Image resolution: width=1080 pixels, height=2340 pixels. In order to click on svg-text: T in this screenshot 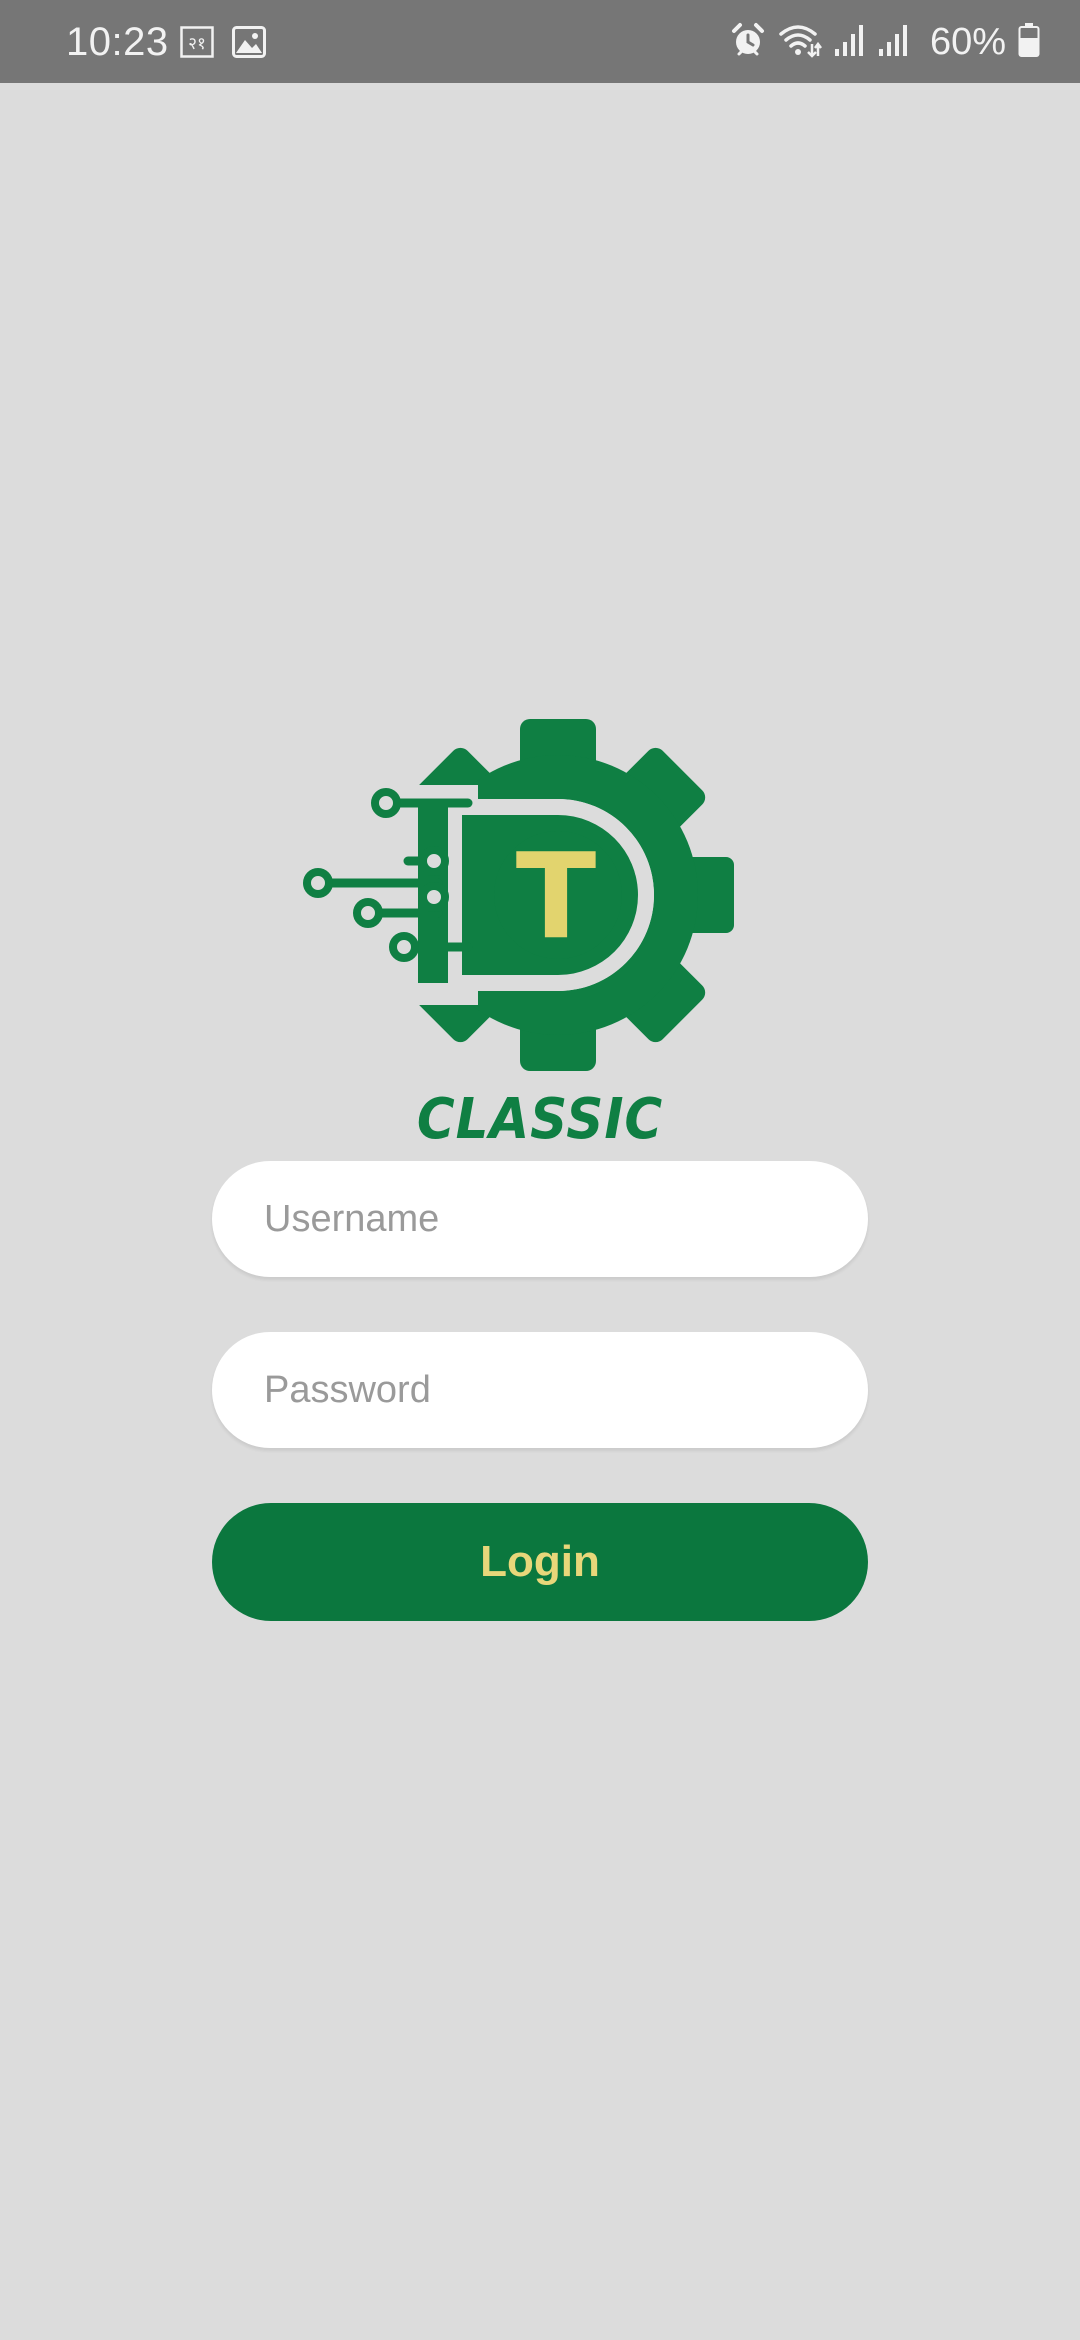, I will do `click(556, 896)`.